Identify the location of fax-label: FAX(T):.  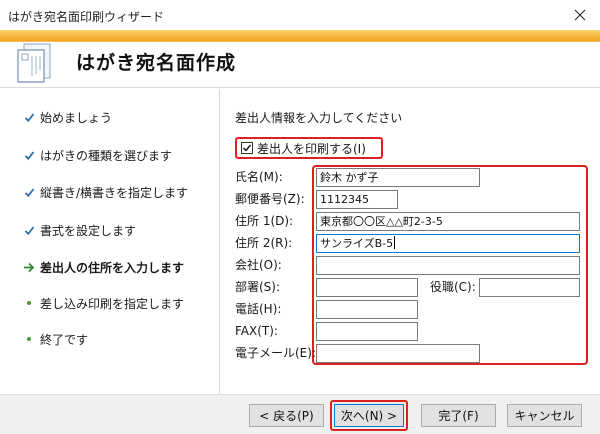
(256, 331).